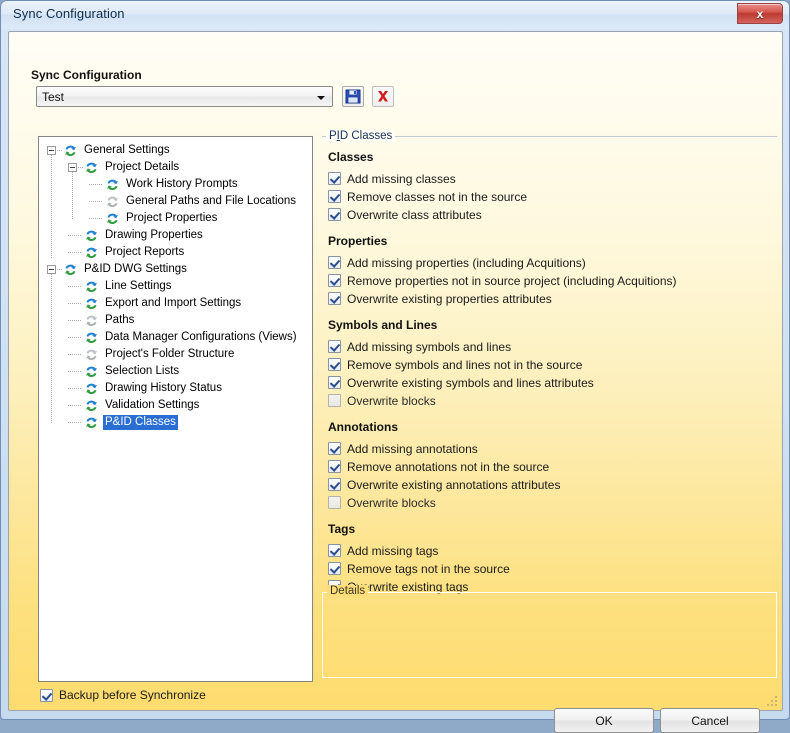 The height and width of the screenshot is (733, 790). What do you see at coordinates (419, 568) in the screenshot?
I see `option-checkbox: Remove tags not in the source` at bounding box center [419, 568].